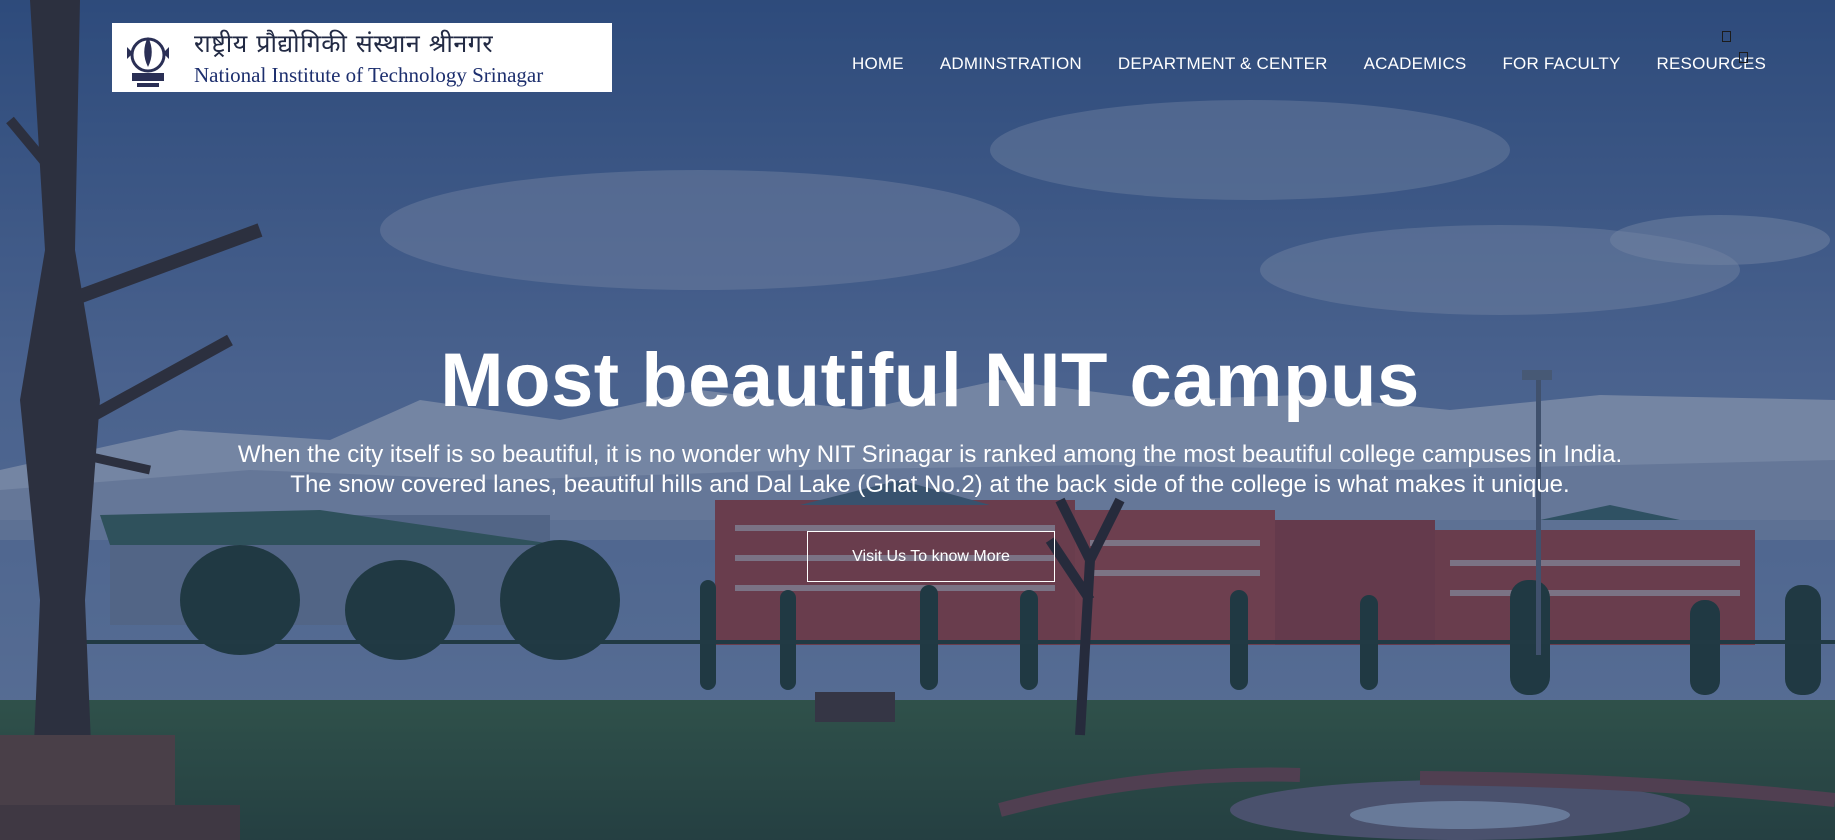  Describe the element at coordinates (1561, 64) in the screenshot. I see `nav-for-faculty: FOR FACULTY` at that location.